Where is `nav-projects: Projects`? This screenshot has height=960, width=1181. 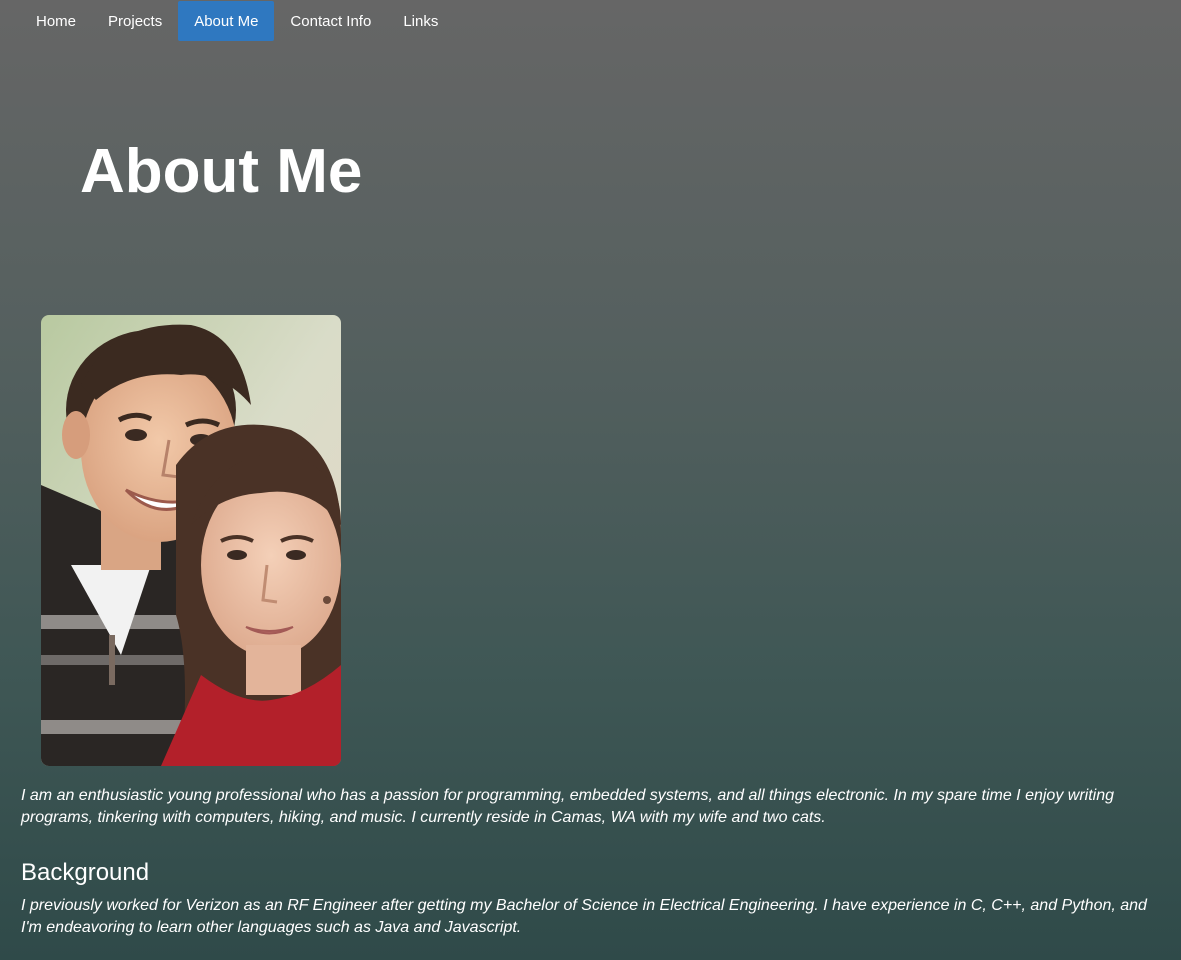
nav-projects: Projects is located at coordinates (135, 21).